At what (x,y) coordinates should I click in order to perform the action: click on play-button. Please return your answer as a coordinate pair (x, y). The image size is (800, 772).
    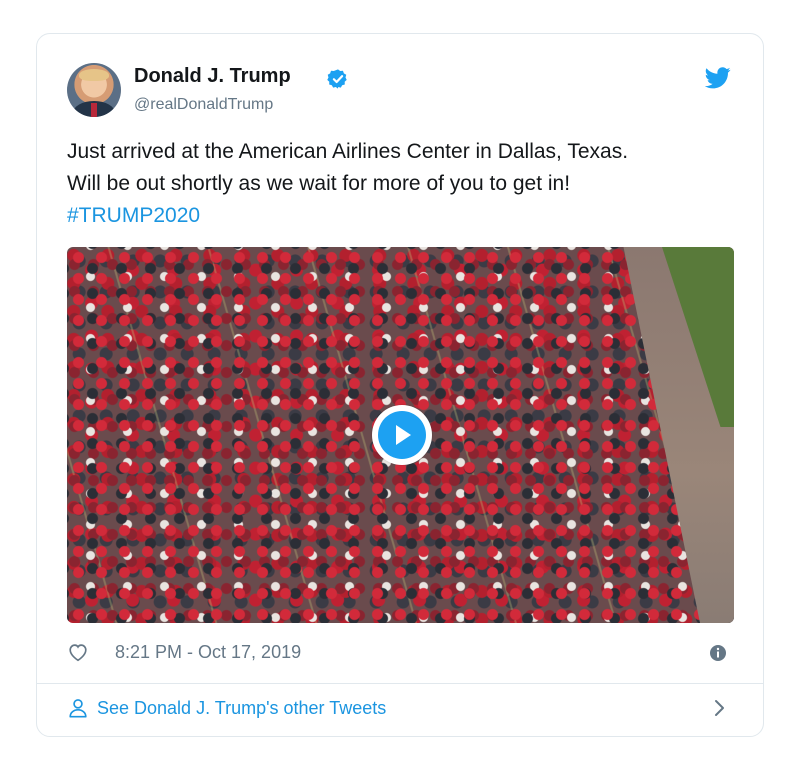
    Looking at the image, I should click on (402, 435).